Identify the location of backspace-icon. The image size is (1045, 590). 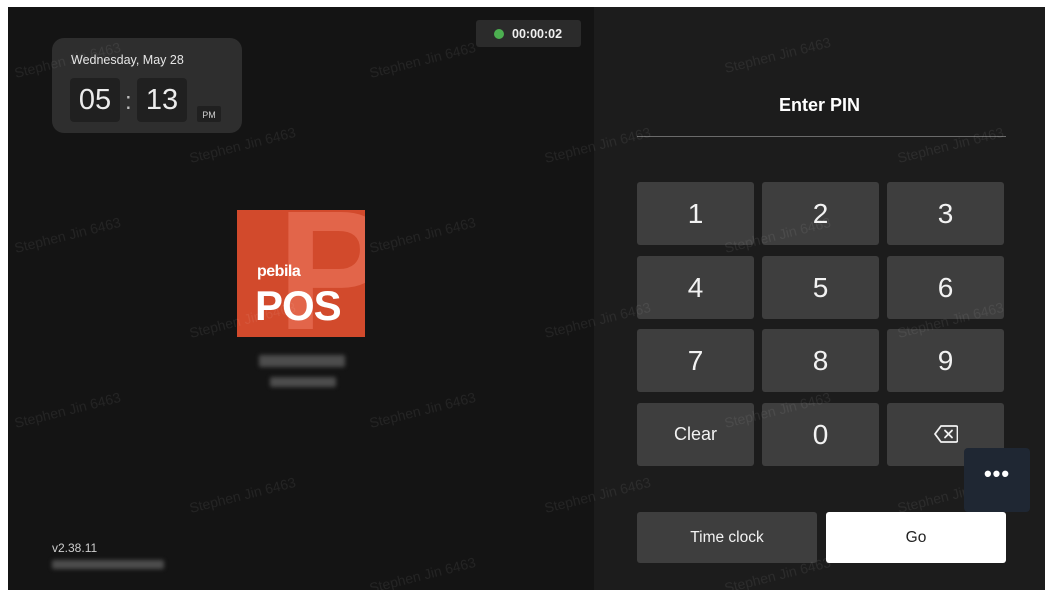
(946, 434).